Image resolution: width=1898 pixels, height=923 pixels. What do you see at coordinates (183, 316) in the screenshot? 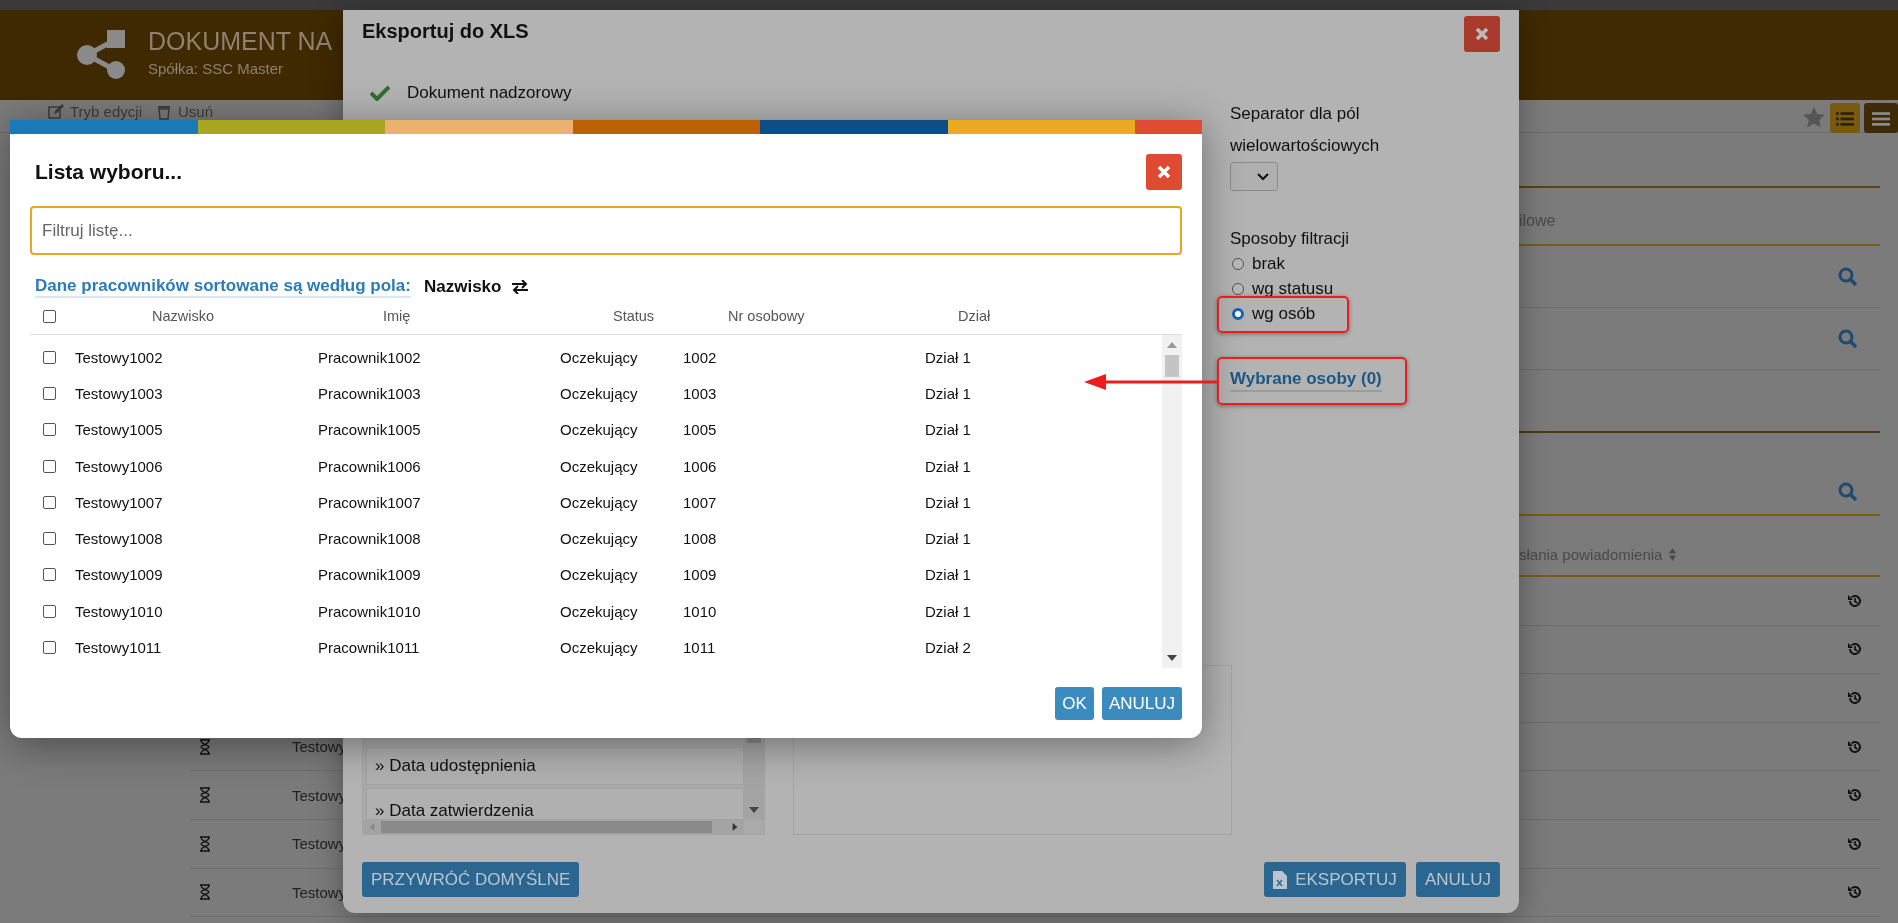
I see `column-header: Nazwisko` at bounding box center [183, 316].